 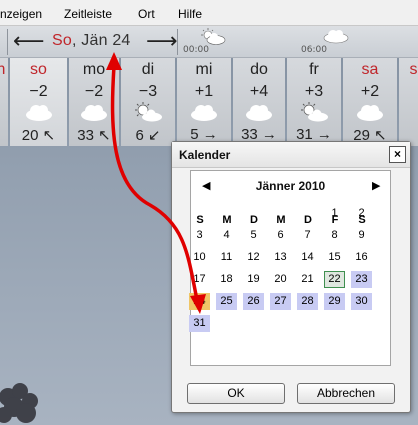 What do you see at coordinates (226, 257) in the screenshot?
I see `calendar-day: 11` at bounding box center [226, 257].